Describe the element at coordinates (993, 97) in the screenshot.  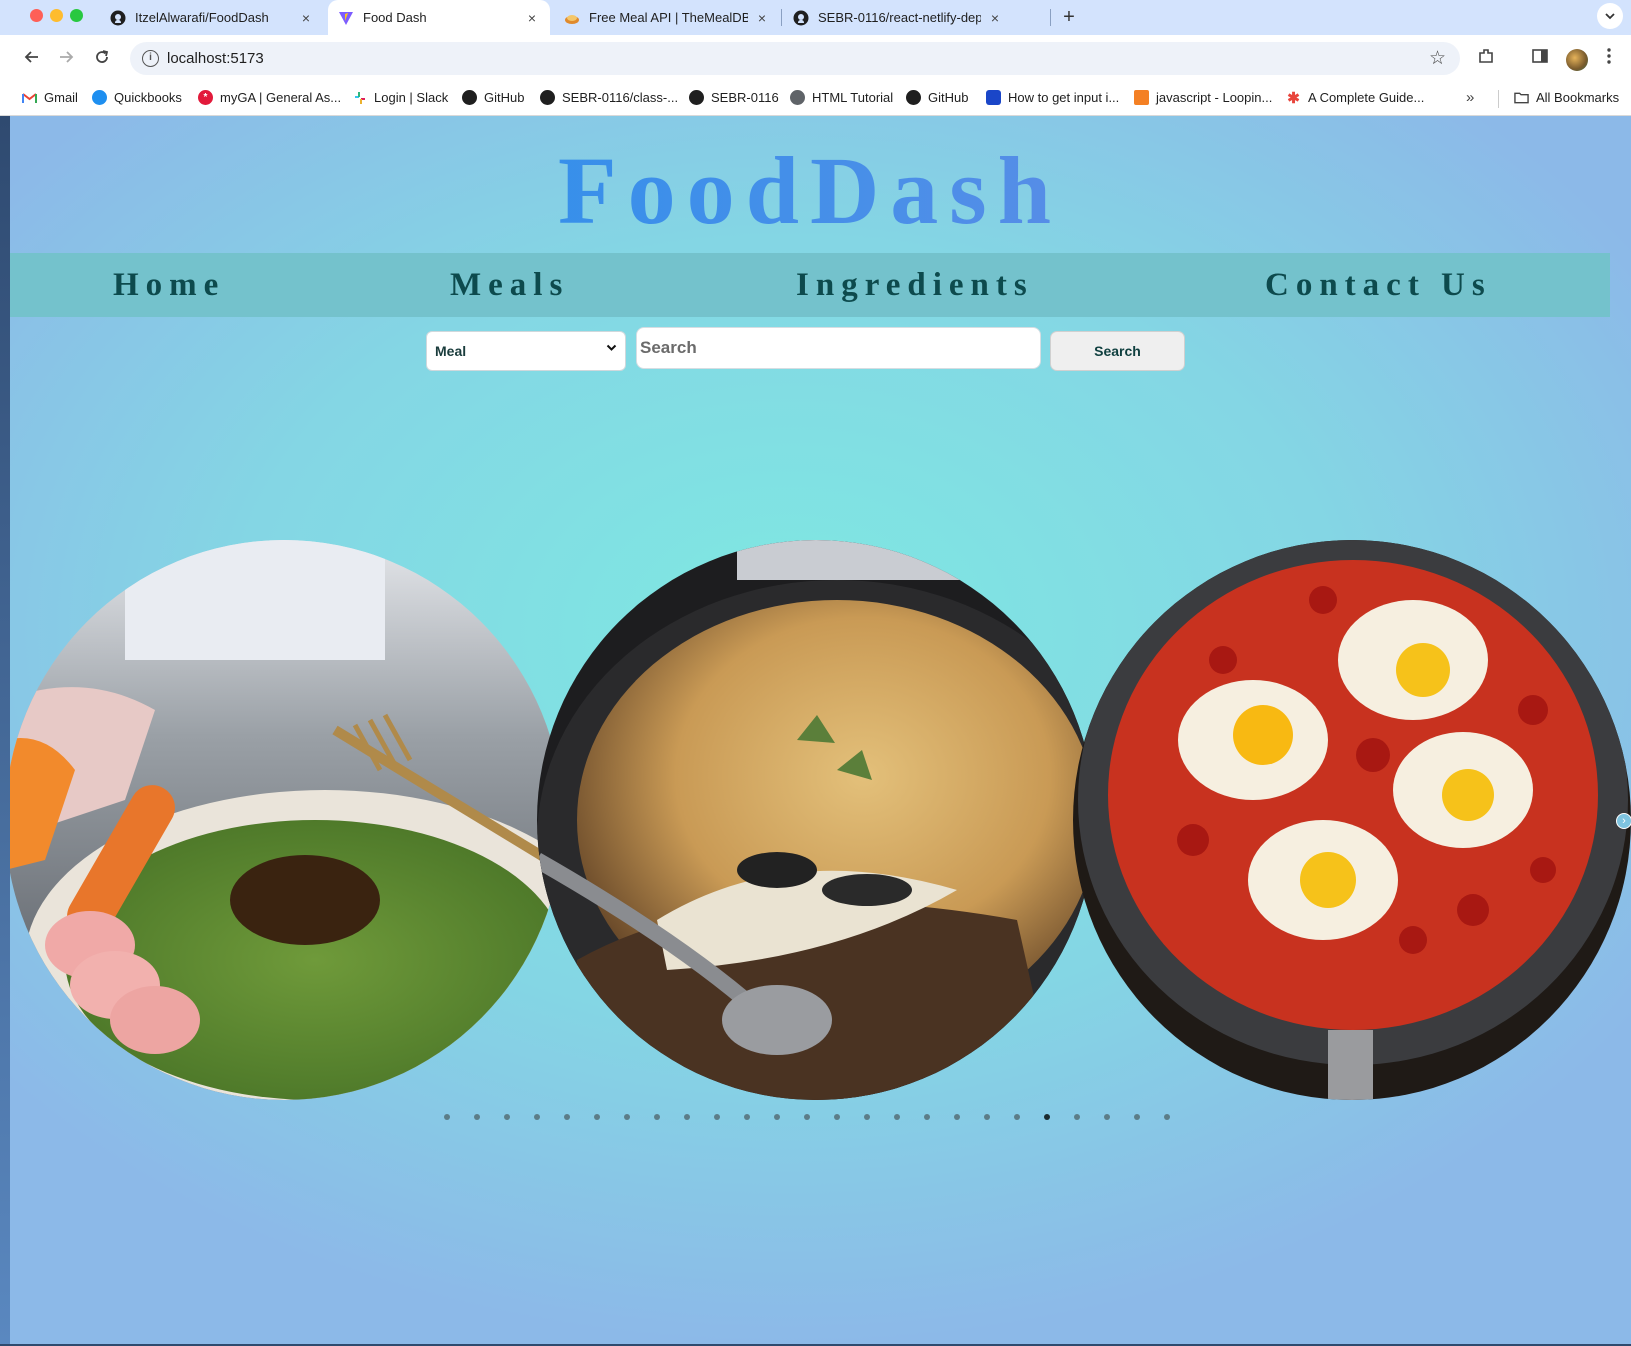
I see `shield-icon` at that location.